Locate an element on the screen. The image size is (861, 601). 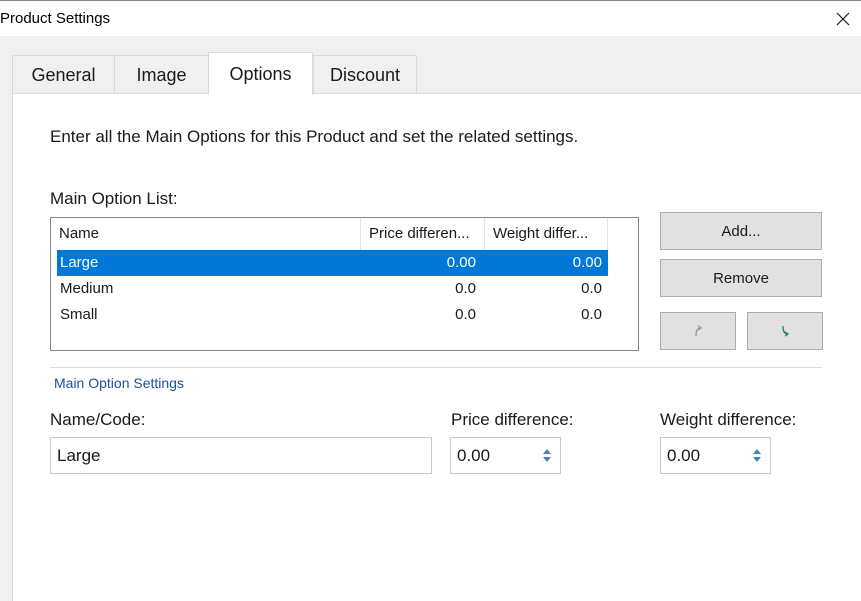
price-difference-value: 0.00 is located at coordinates (474, 455).